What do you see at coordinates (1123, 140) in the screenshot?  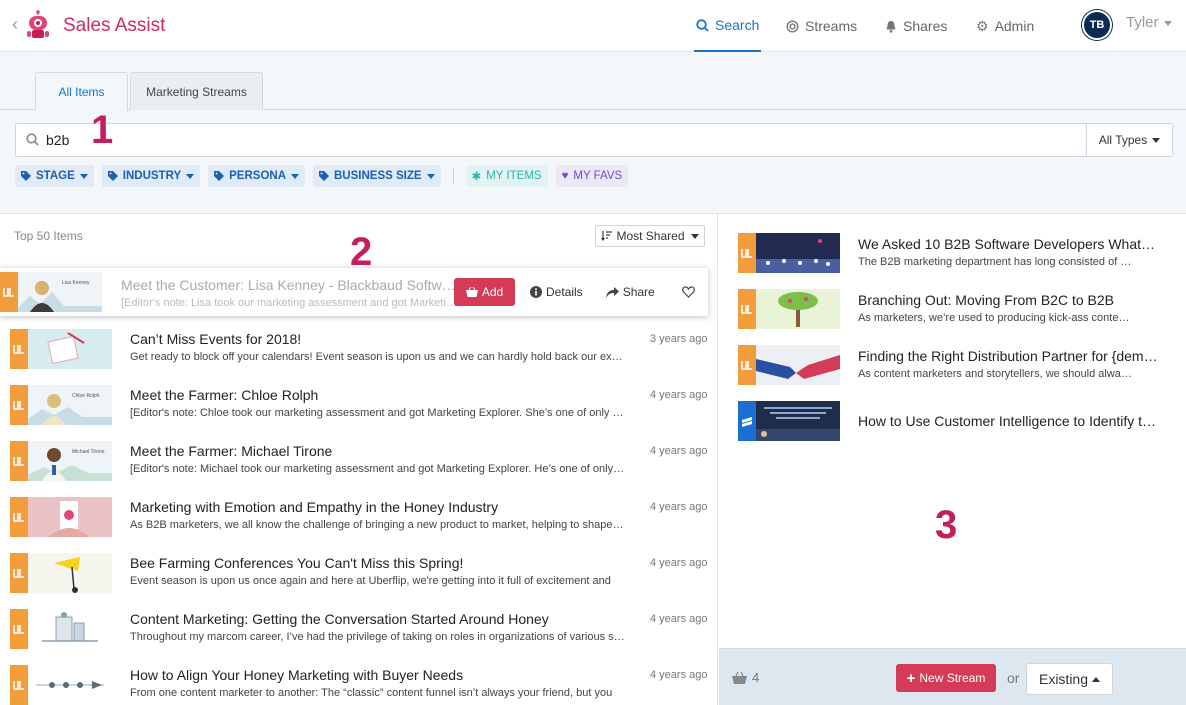 I see `type-select-label: All Types` at bounding box center [1123, 140].